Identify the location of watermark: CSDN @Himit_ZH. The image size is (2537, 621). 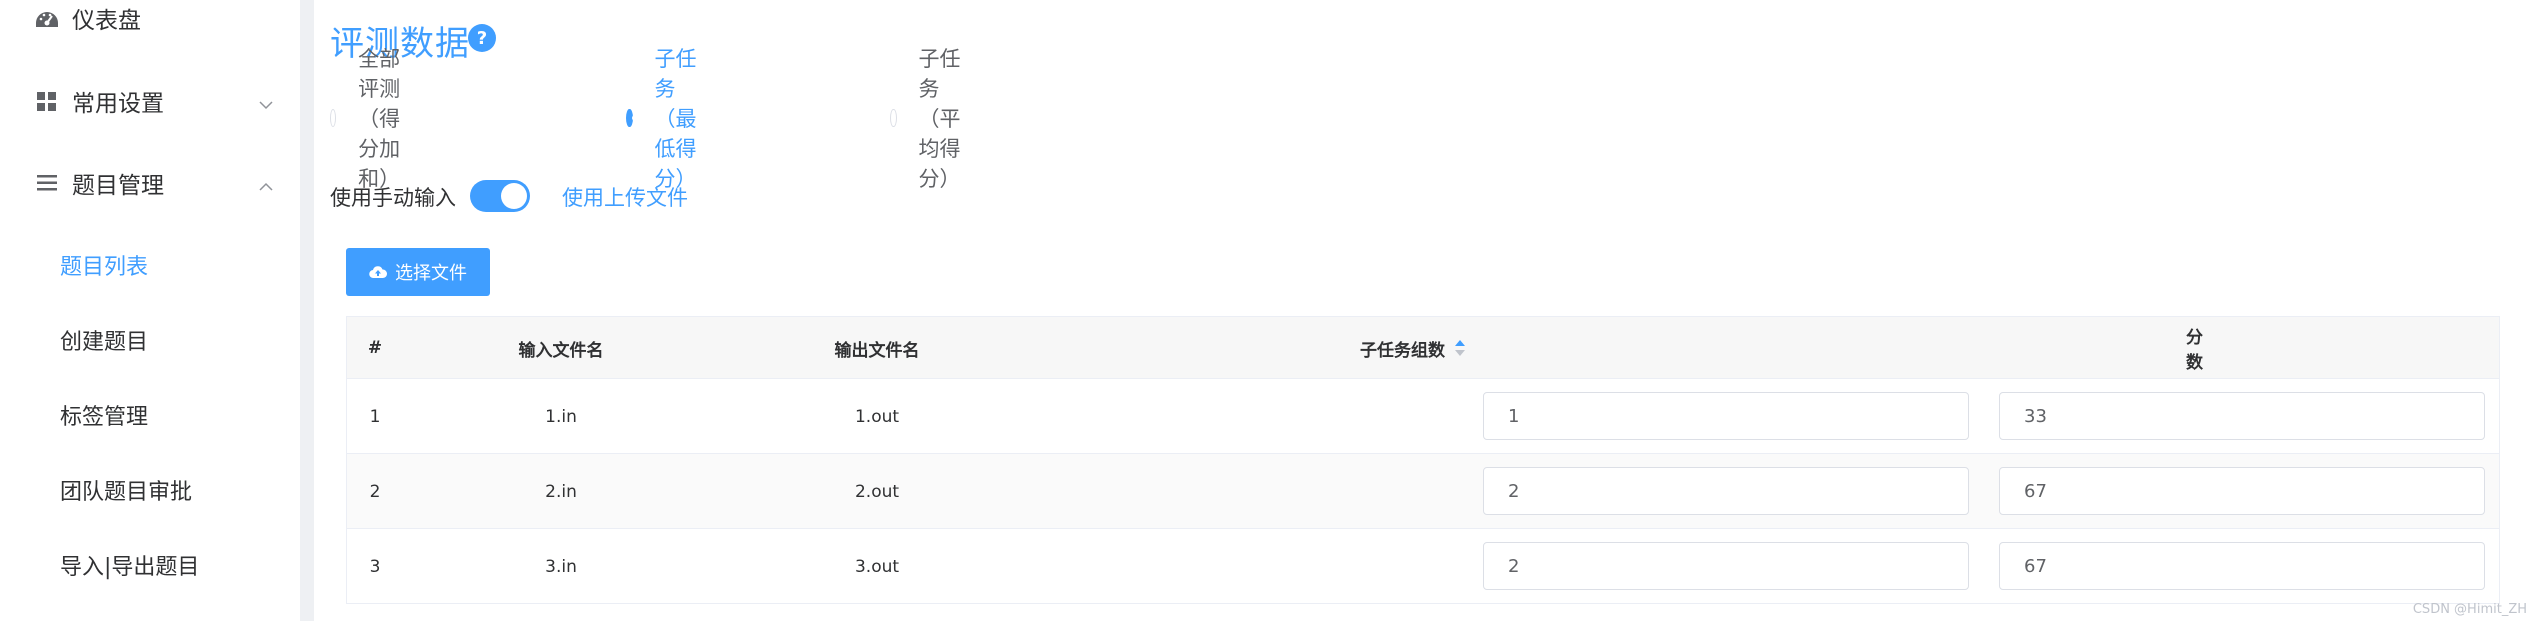
(2469, 609).